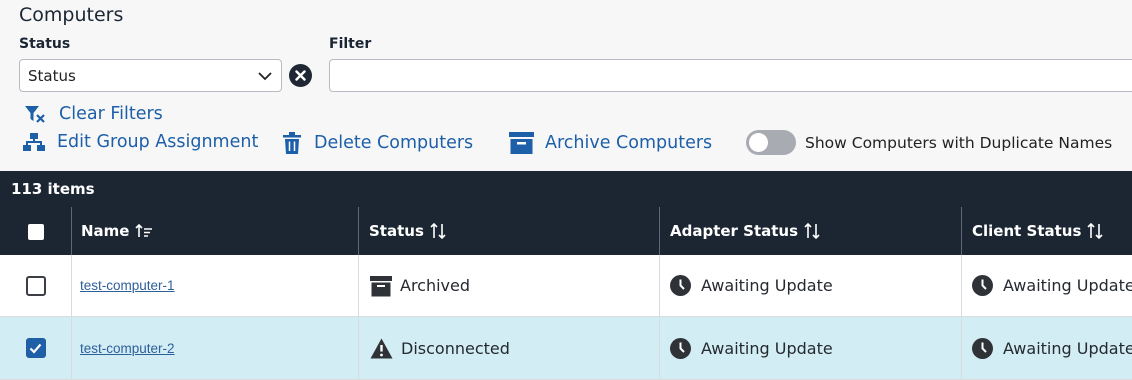  I want to click on archive-computers-label: Archive Computers, so click(629, 143).